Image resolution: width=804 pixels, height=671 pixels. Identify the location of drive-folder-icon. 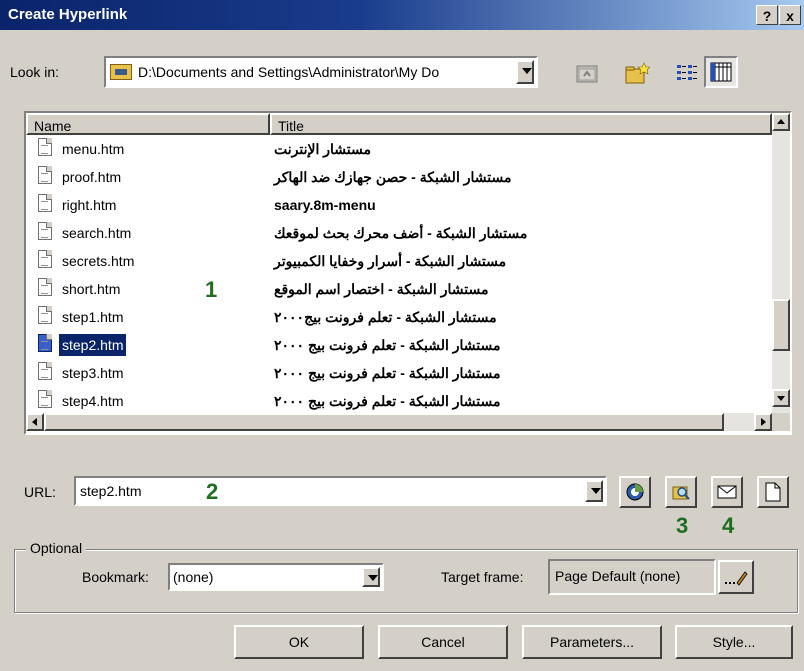
(121, 72).